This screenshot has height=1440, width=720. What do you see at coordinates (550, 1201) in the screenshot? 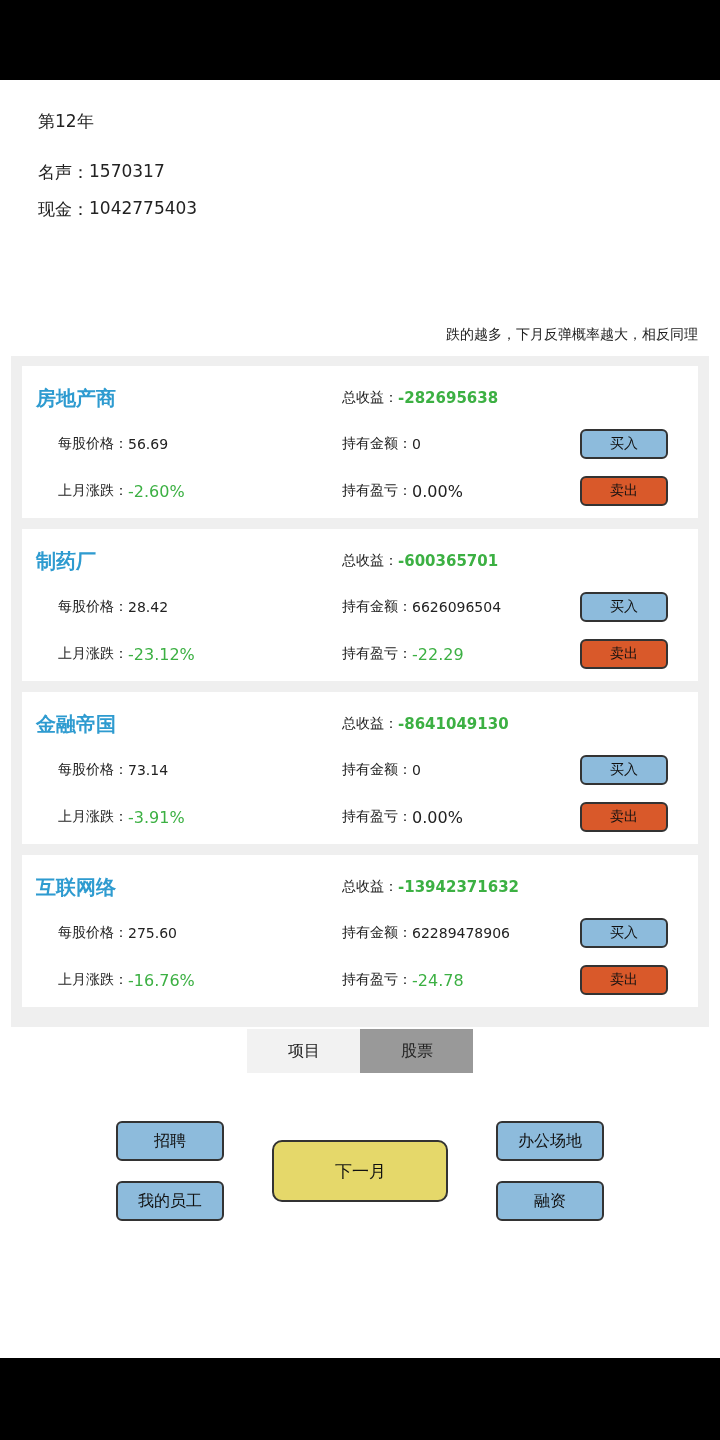
I see `action-button: 融资` at bounding box center [550, 1201].